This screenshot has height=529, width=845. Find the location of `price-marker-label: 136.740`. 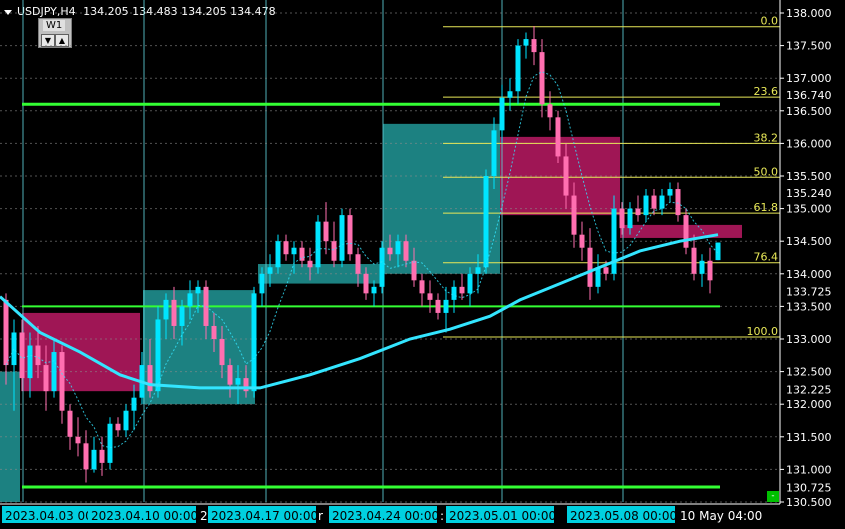

price-marker-label: 136.740 is located at coordinates (809, 95).